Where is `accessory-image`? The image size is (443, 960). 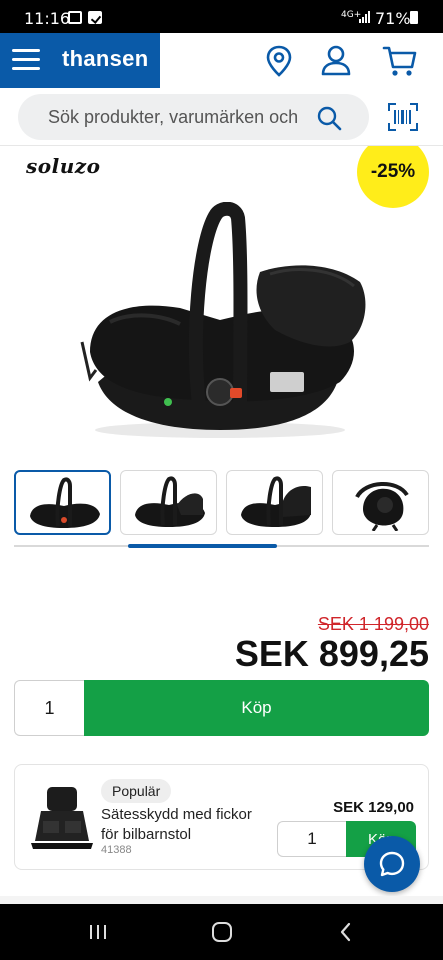
accessory-image is located at coordinates (62, 818).